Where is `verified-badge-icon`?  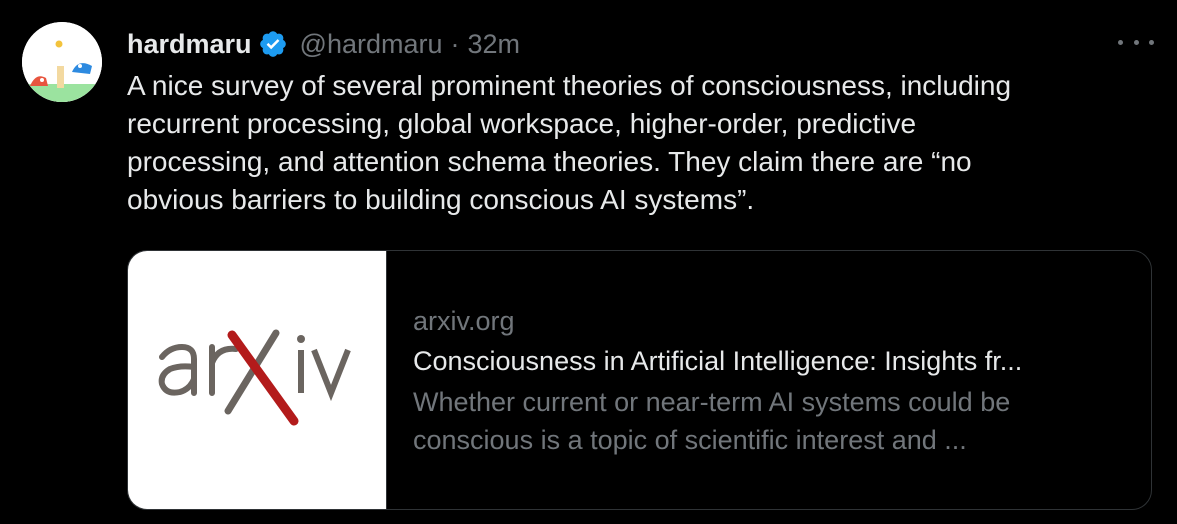 verified-badge-icon is located at coordinates (273, 44).